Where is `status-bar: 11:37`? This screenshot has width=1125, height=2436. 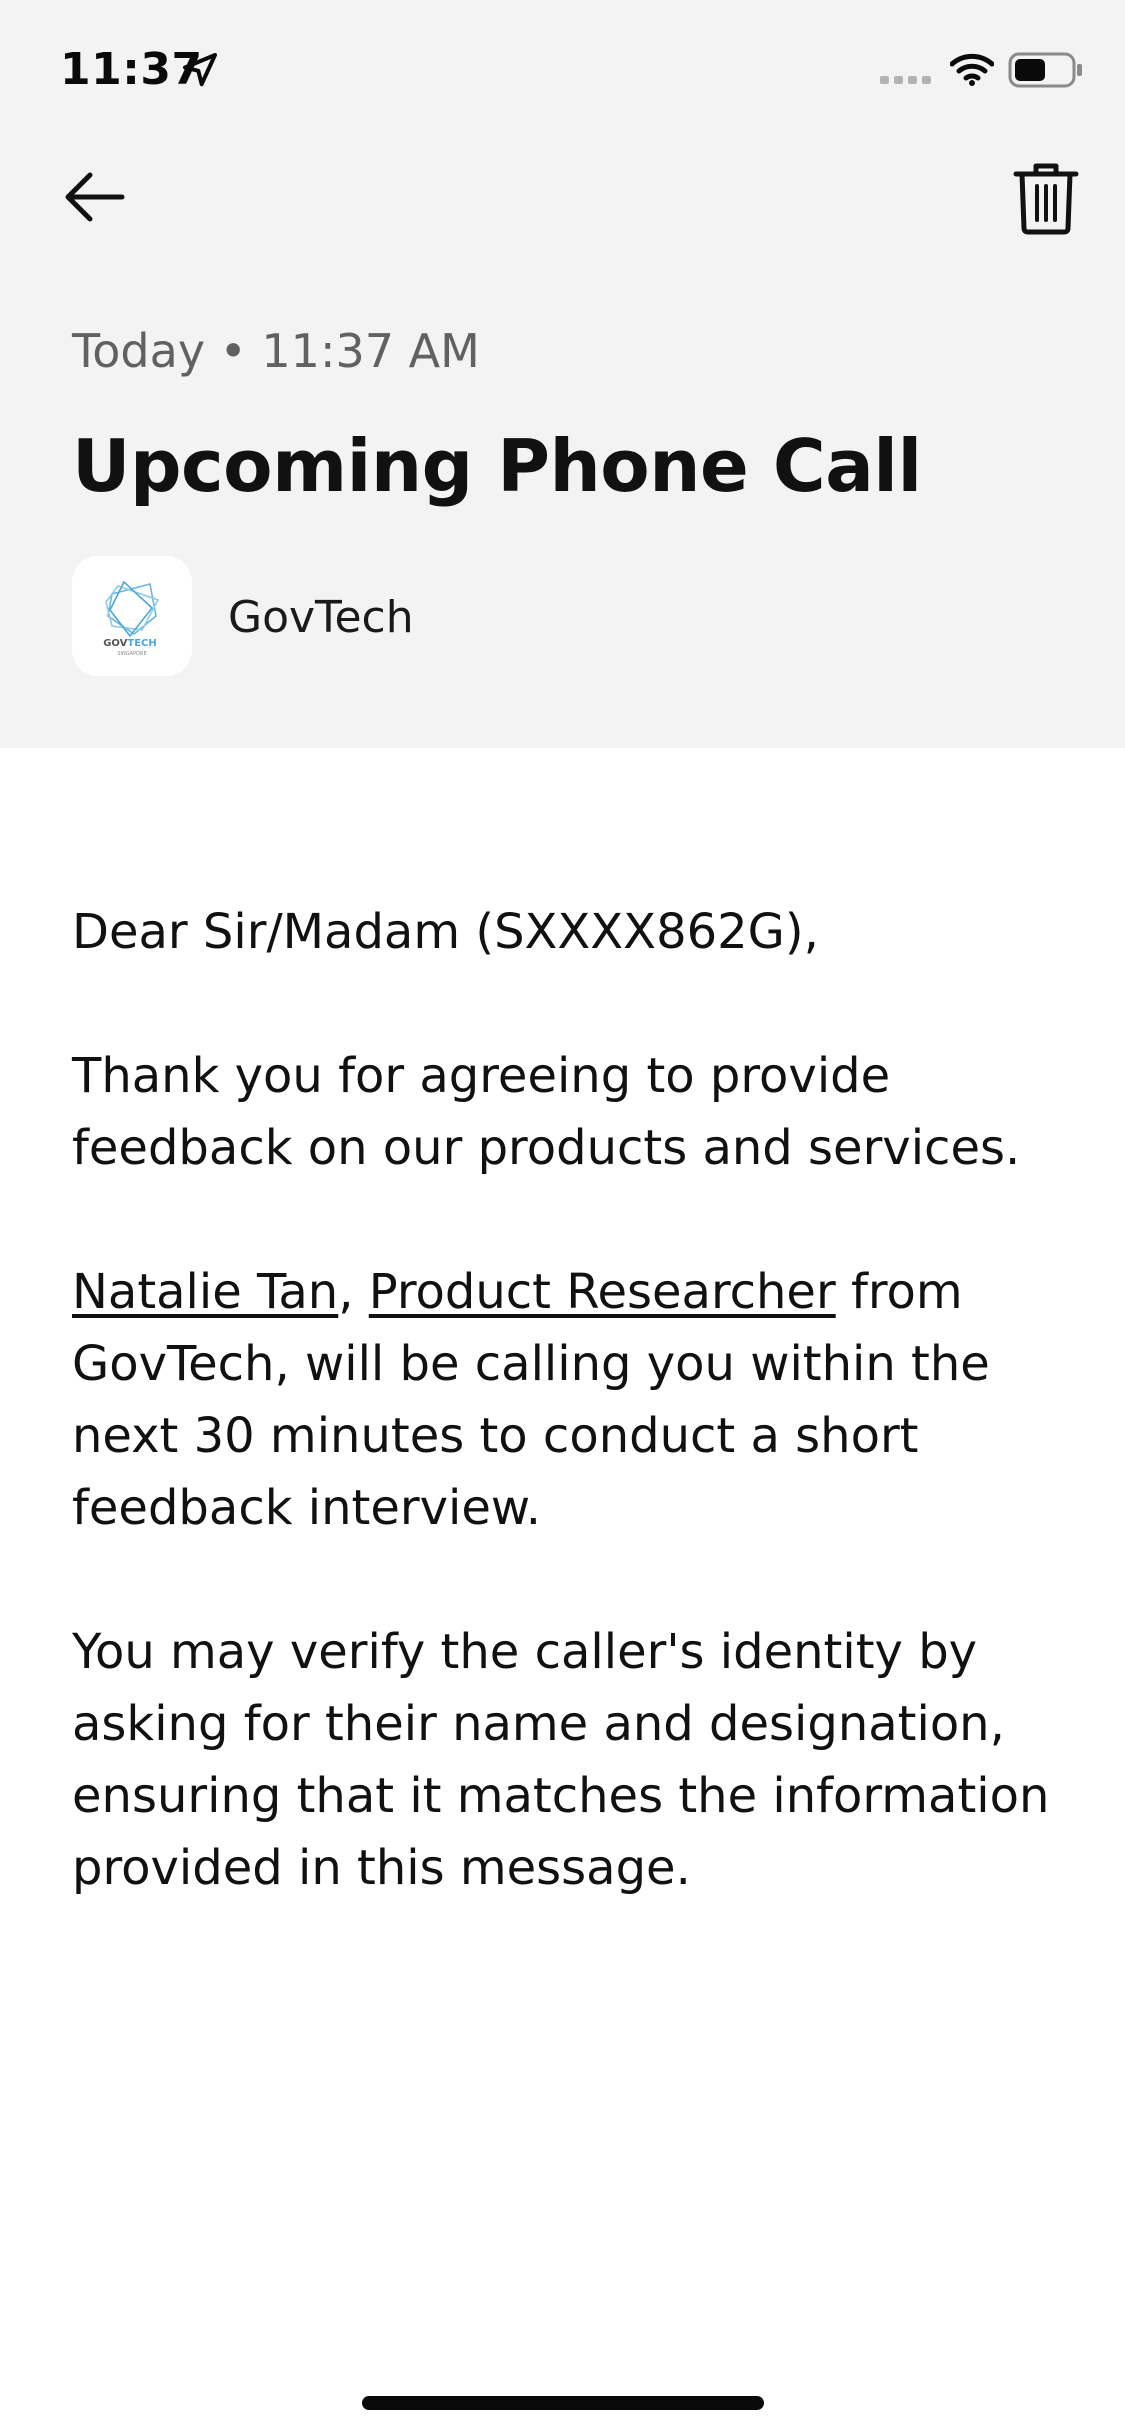
status-bar: 11:37 is located at coordinates (562, 66).